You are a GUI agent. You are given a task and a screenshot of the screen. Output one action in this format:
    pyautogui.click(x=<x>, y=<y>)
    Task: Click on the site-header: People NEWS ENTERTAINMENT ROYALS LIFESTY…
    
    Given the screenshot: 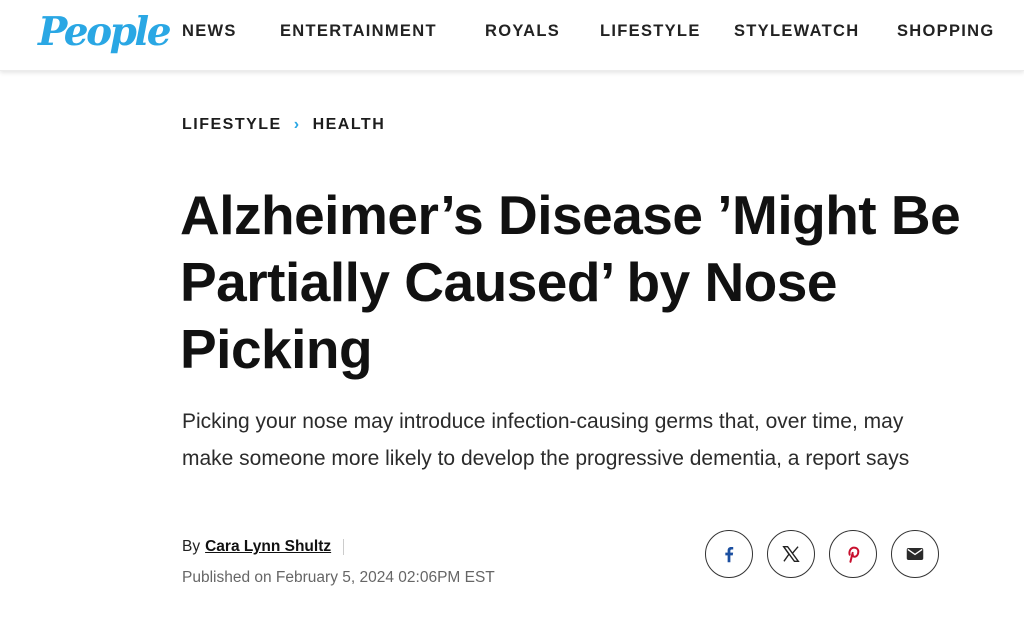 What is the action you would take?
    pyautogui.click(x=512, y=35)
    